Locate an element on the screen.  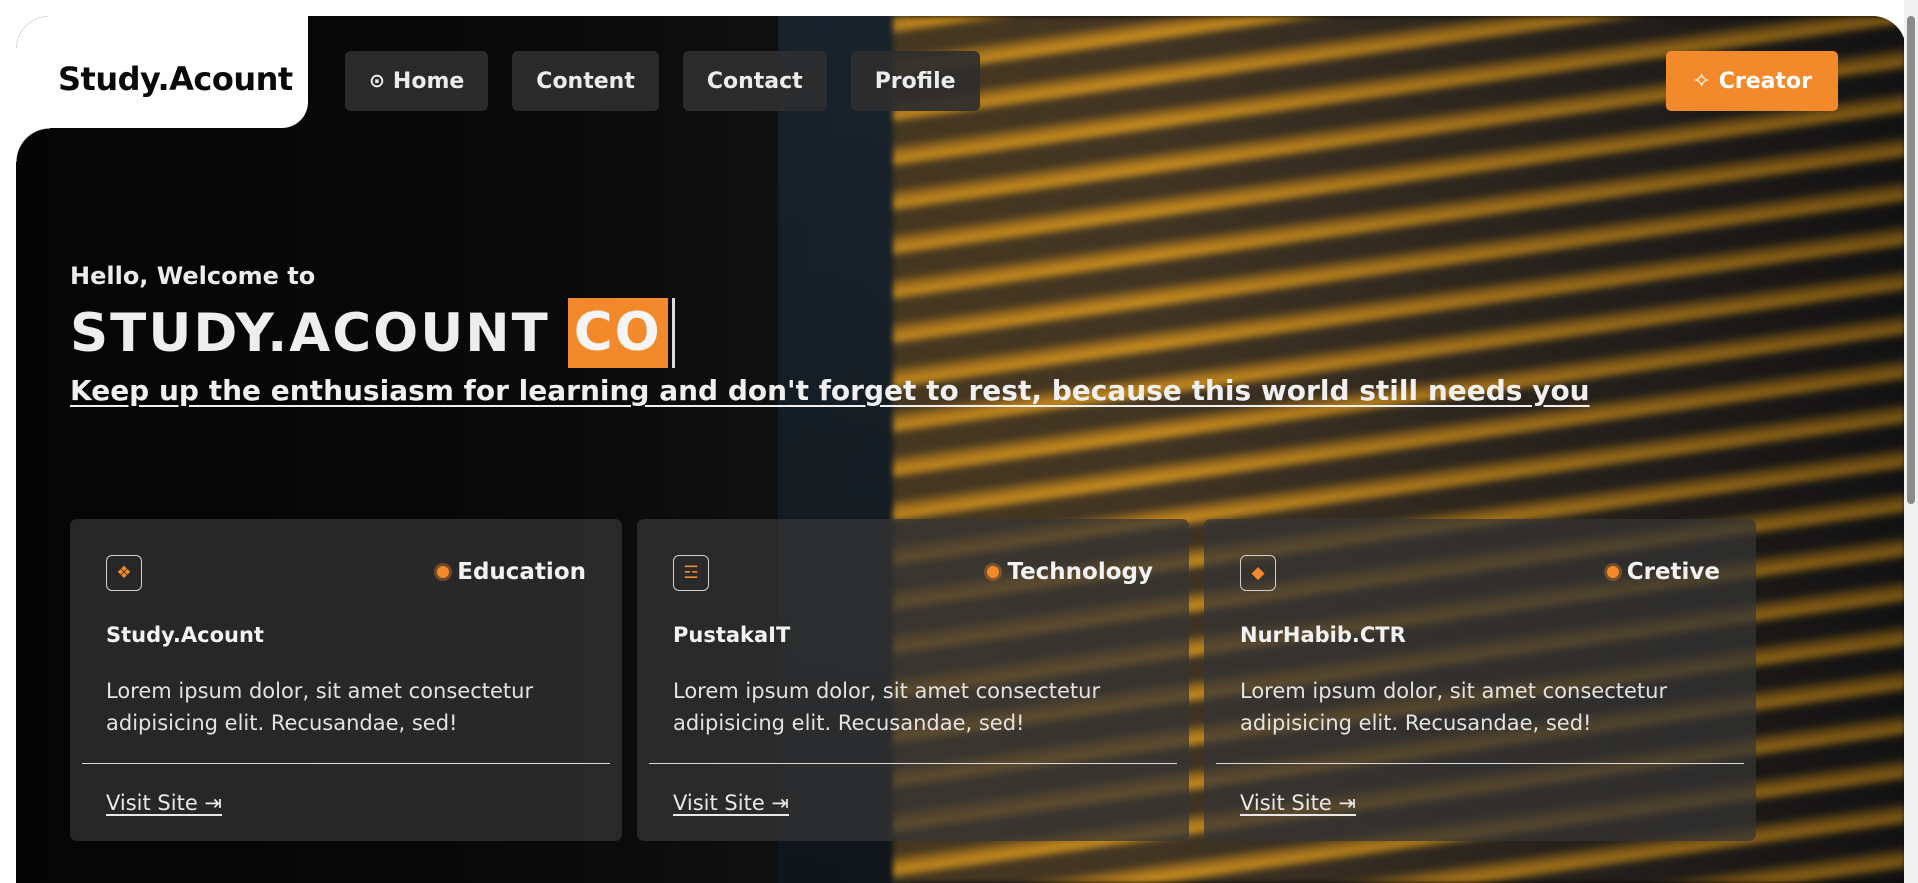
nav-profile-label: Profile is located at coordinates (915, 81).